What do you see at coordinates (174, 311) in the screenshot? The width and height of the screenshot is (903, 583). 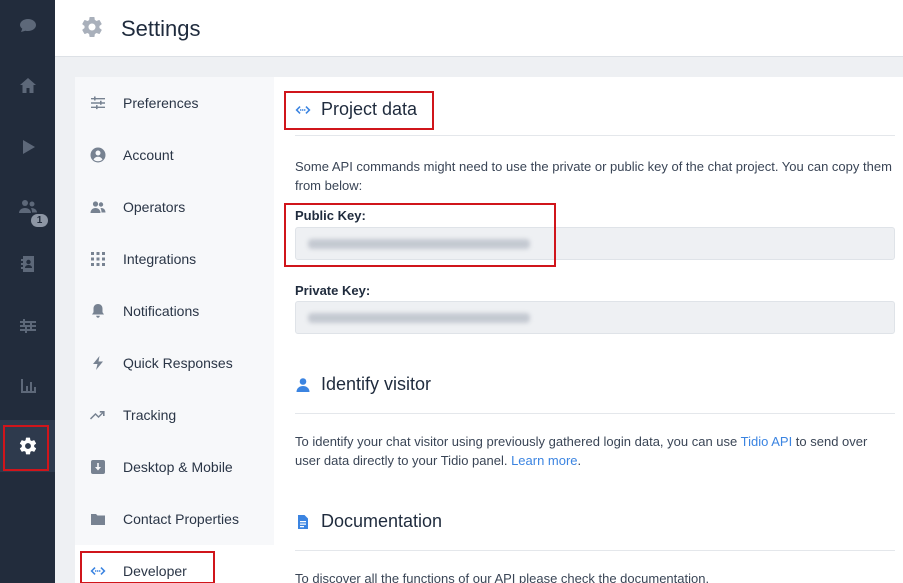 I see `menu-item-notifications: Notifications` at bounding box center [174, 311].